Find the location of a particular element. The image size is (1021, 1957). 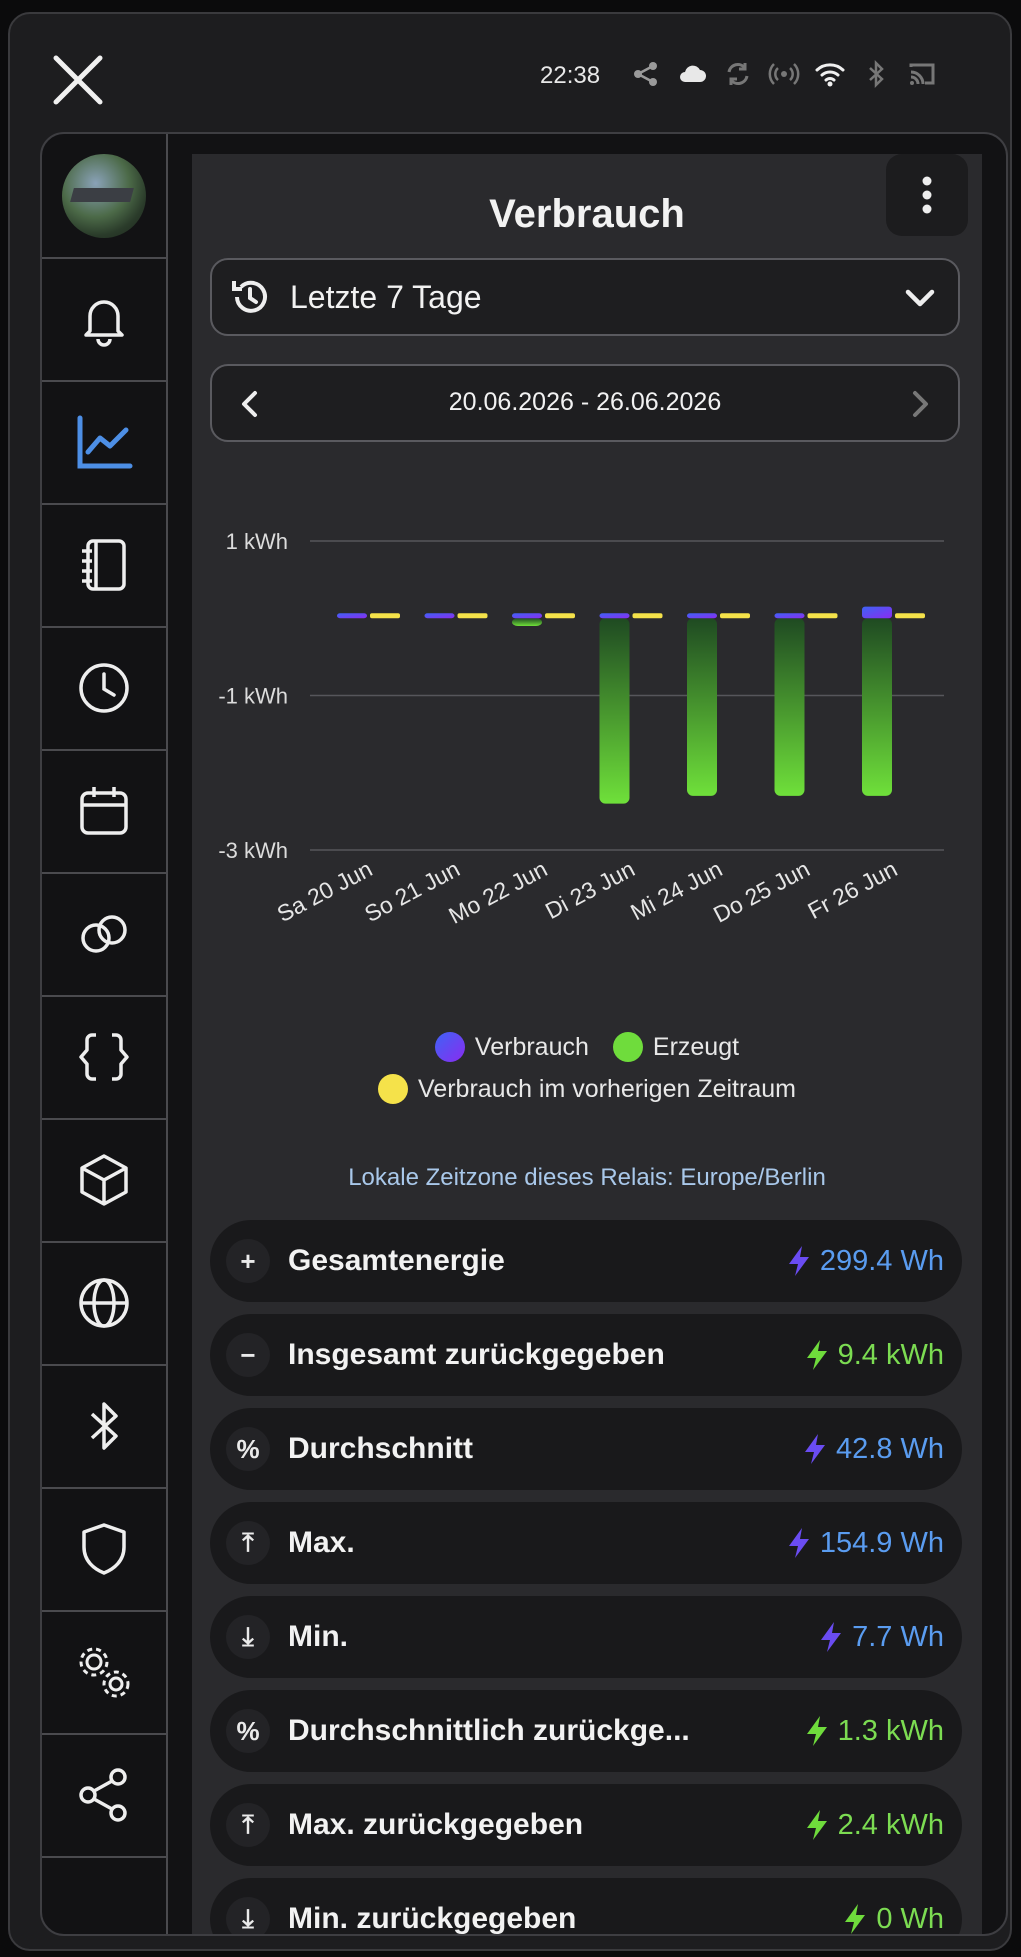

stat-row: ⤒ Max. zurückgegeben 2.4 kWh is located at coordinates (586, 1825).